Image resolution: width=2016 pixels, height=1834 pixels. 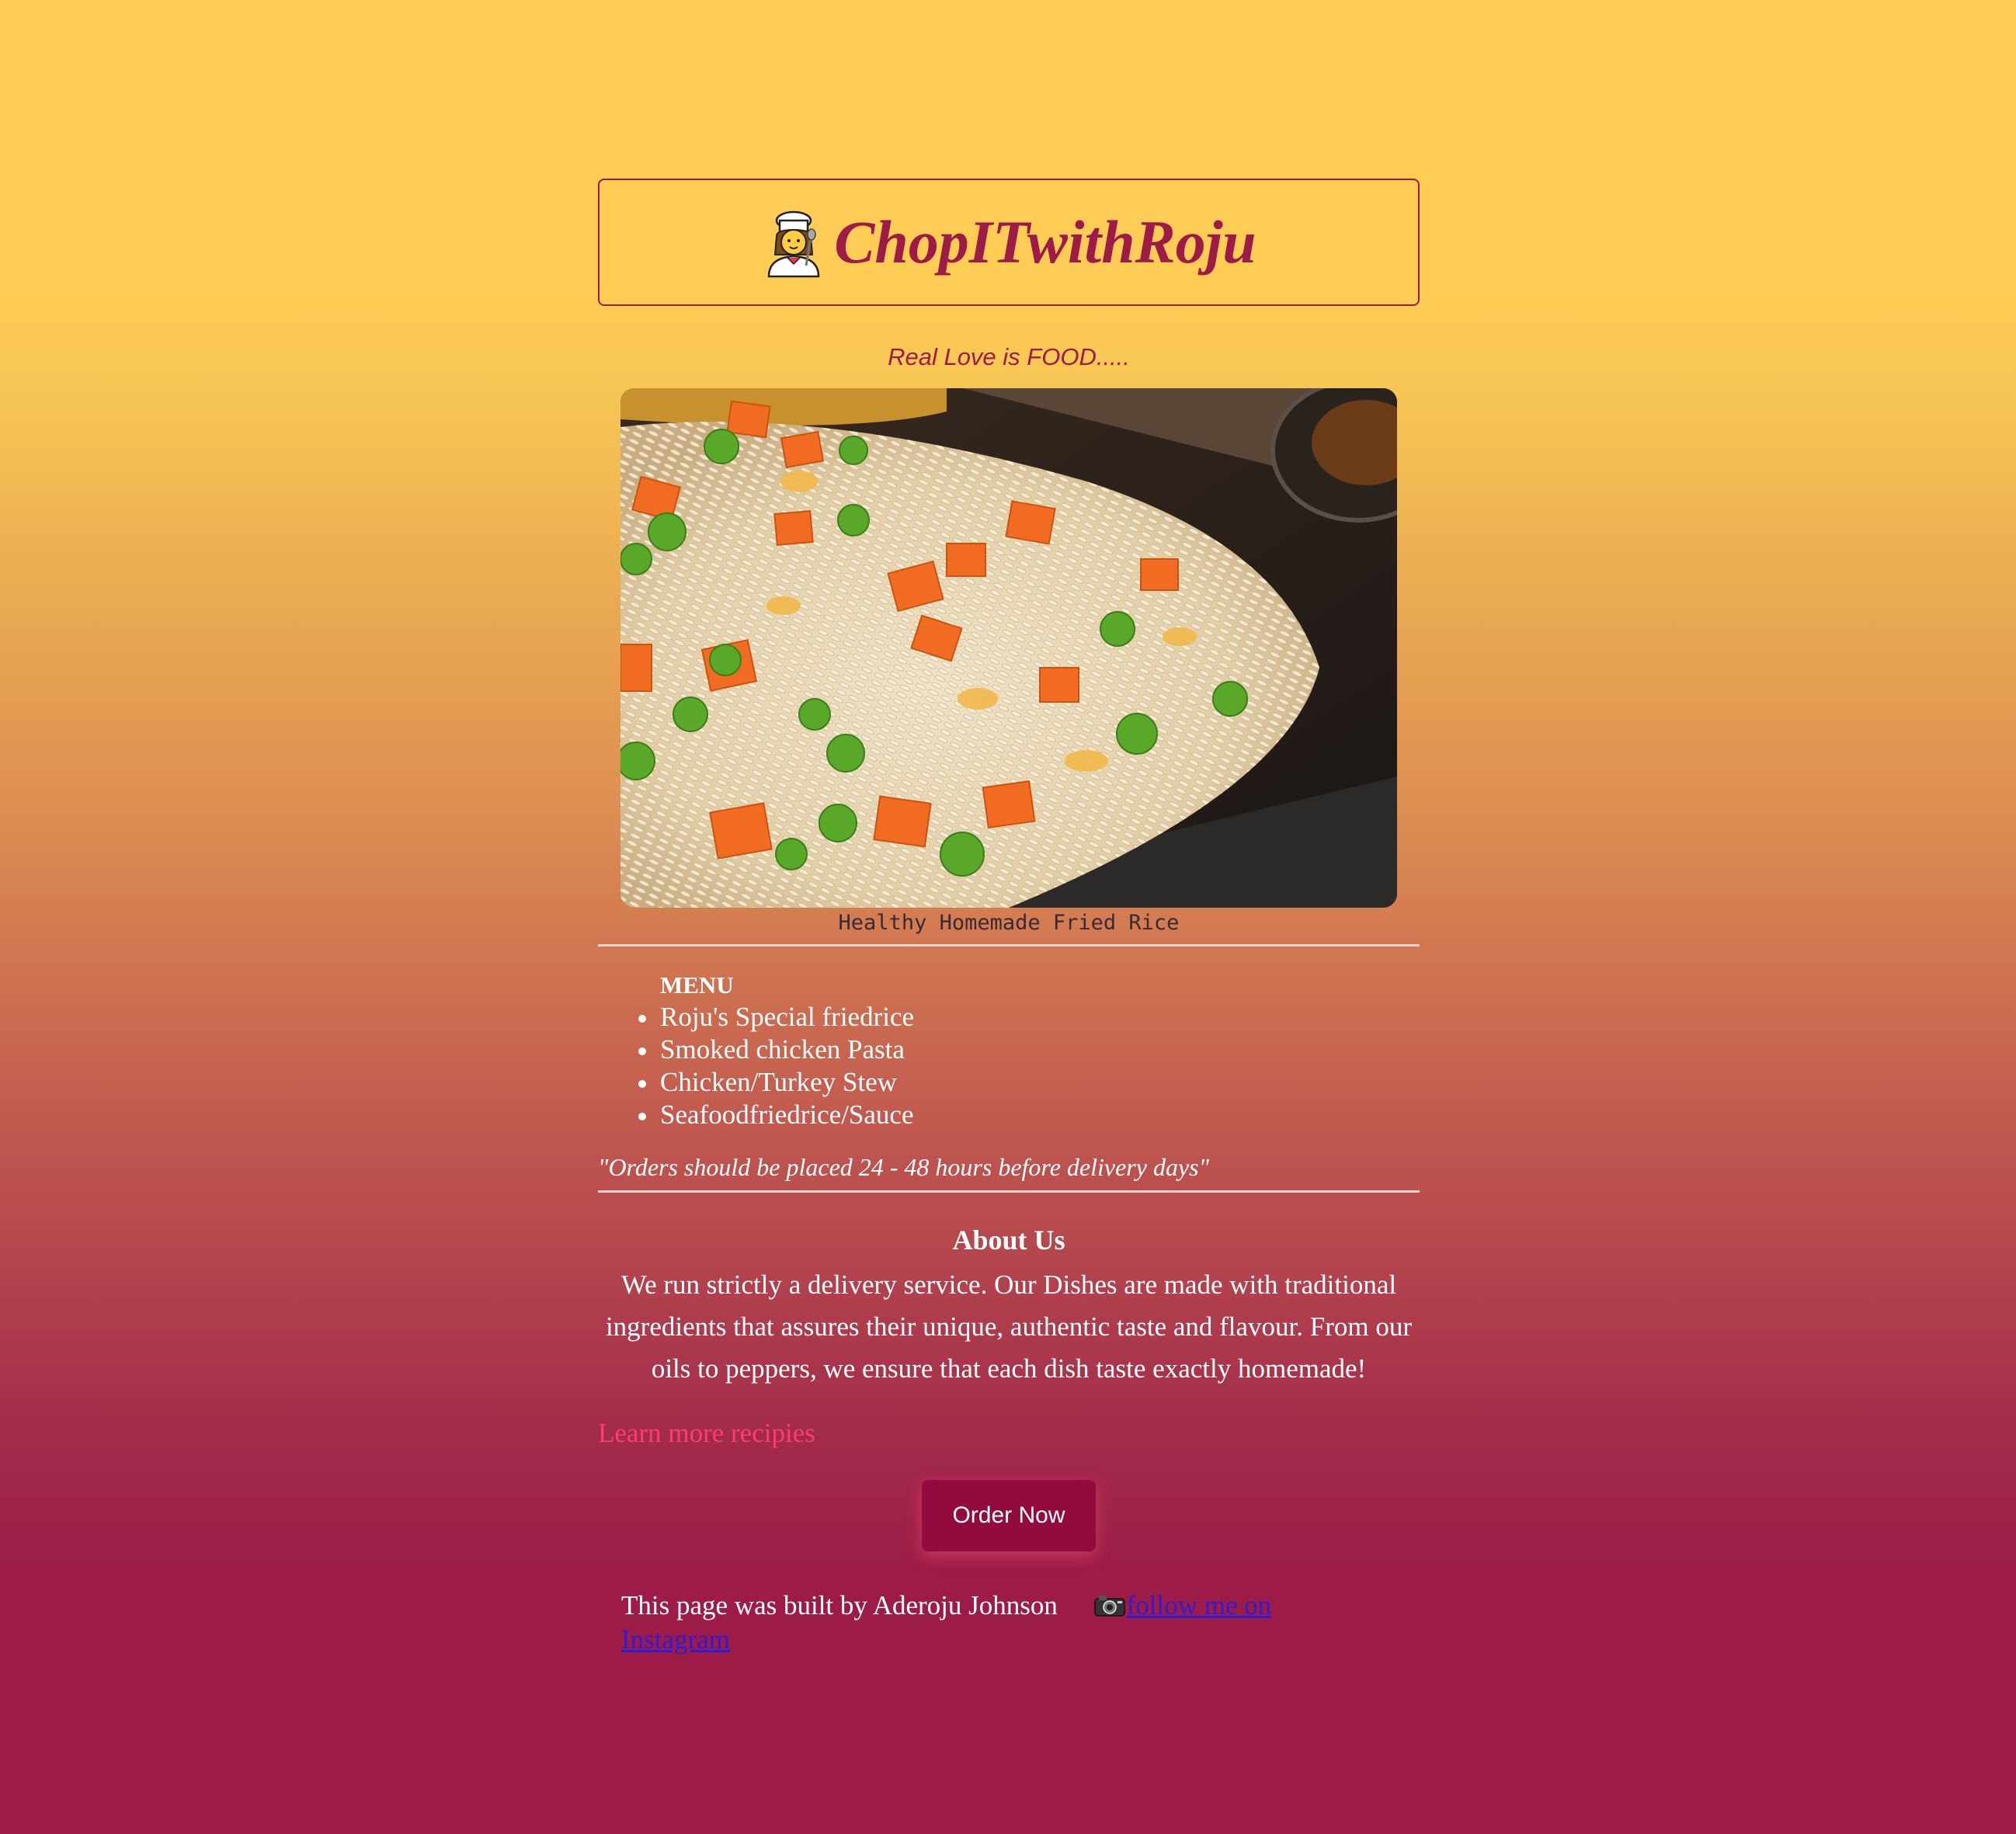 I want to click on order-now-button: Order Now, so click(x=1009, y=1515).